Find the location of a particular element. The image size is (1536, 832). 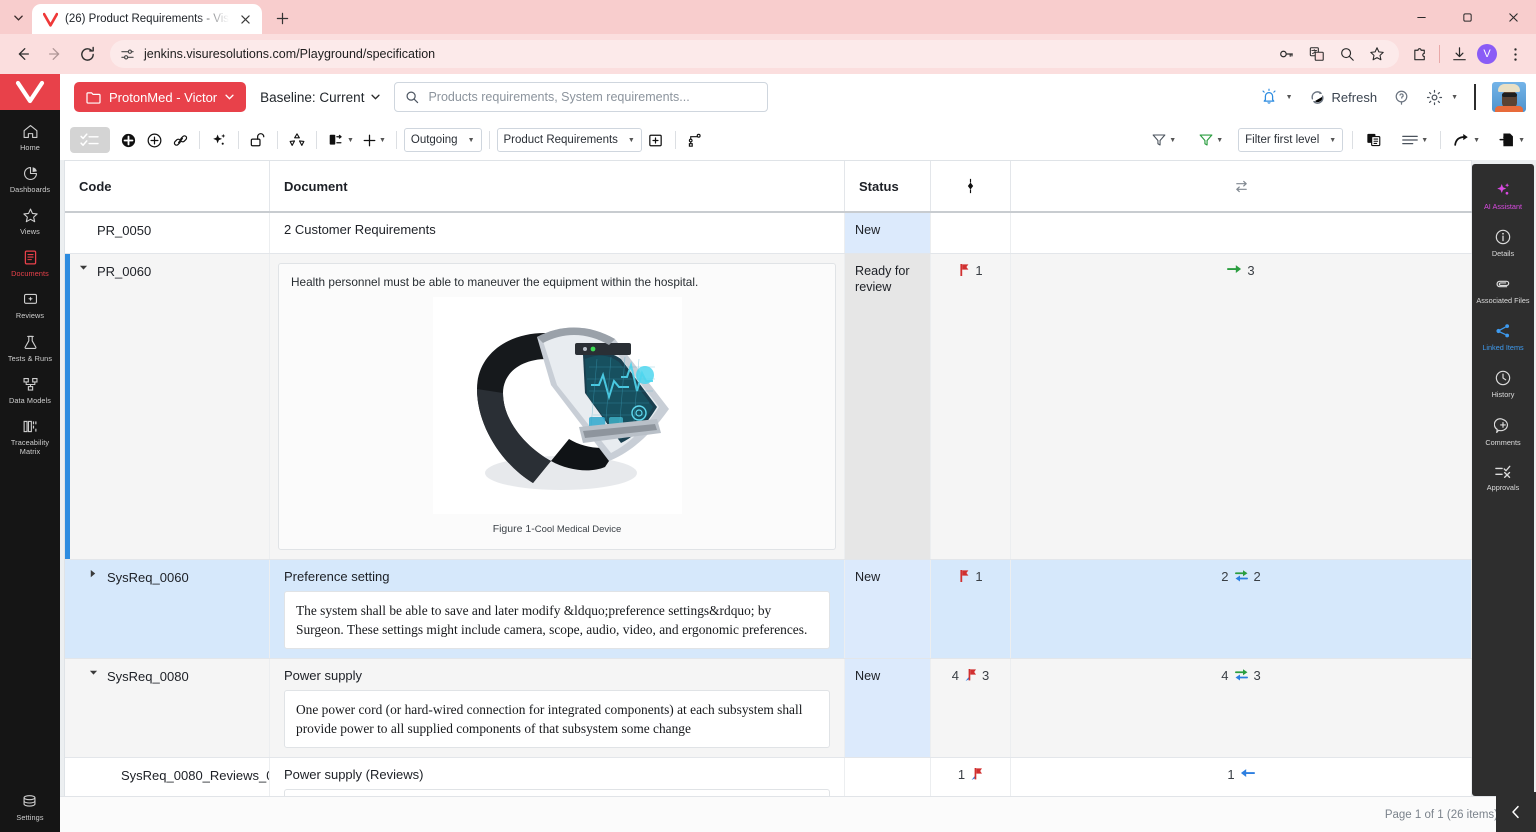

column-header-code: Code is located at coordinates (167, 186).